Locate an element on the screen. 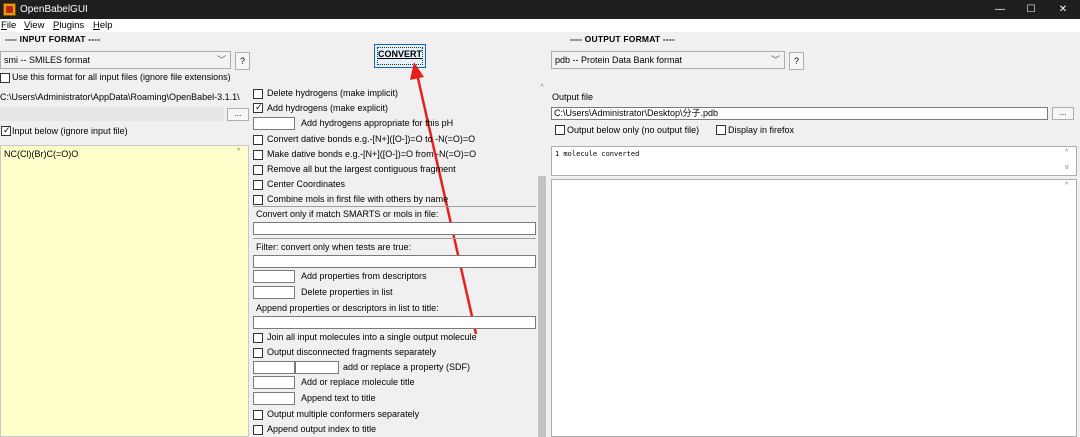 The height and width of the screenshot is (437, 1080). add-hydrogens-label: Add hydrogens (make explicit) is located at coordinates (328, 108).